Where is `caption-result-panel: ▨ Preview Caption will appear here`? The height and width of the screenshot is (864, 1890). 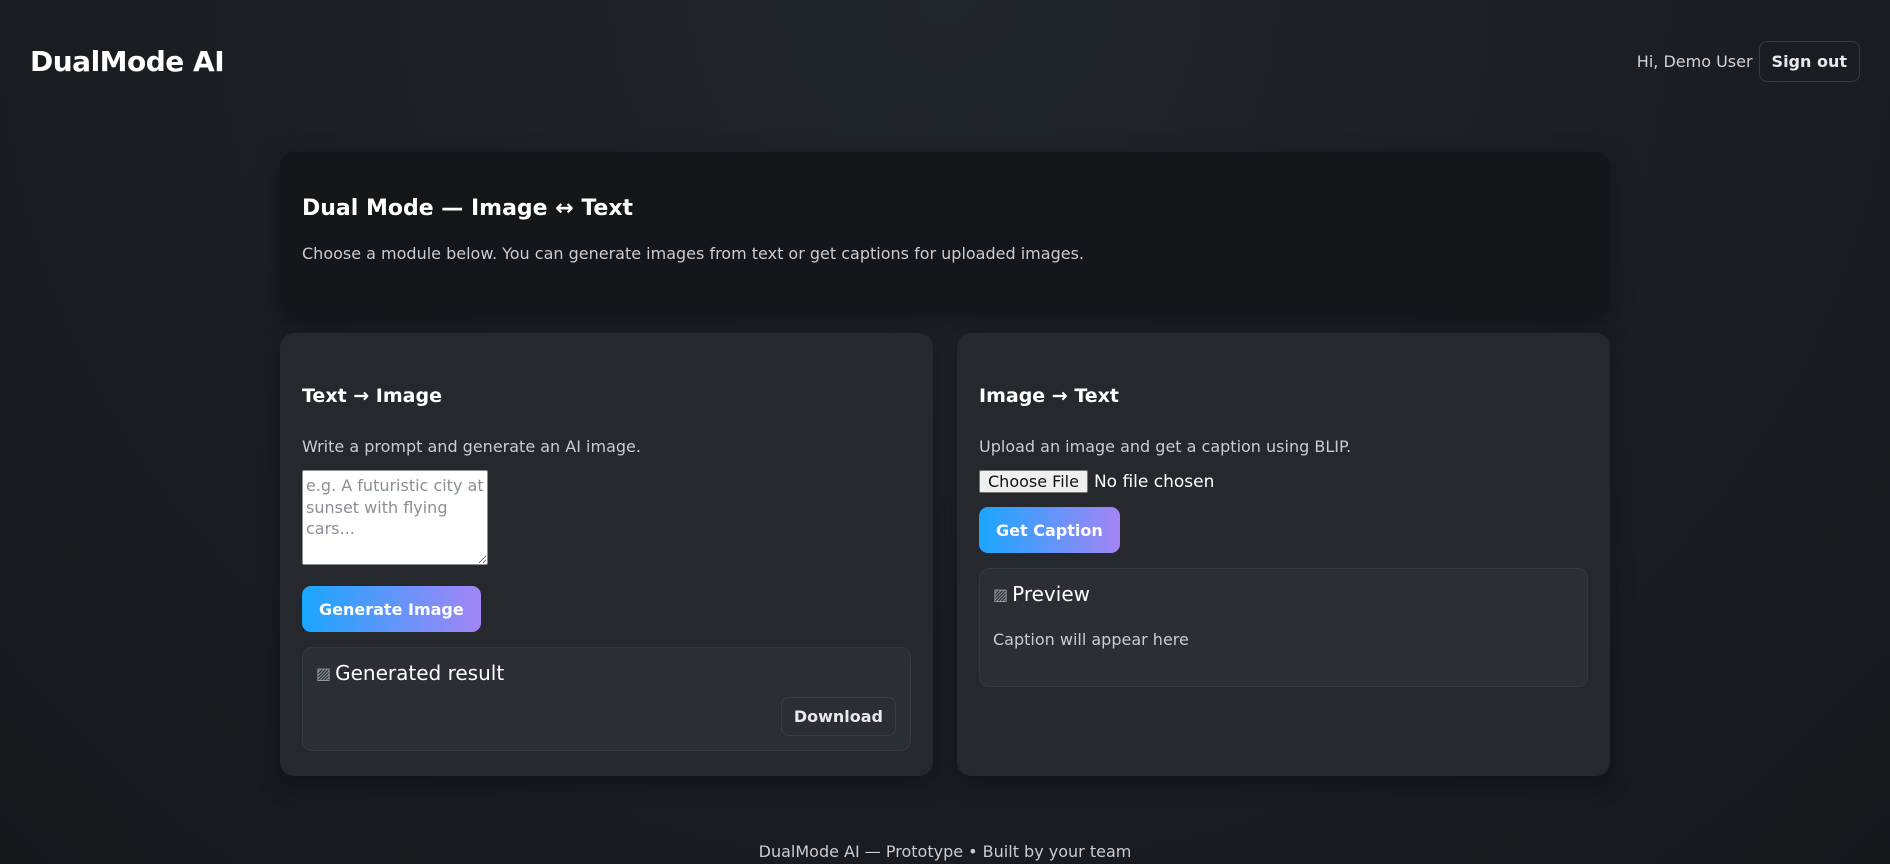 caption-result-panel: ▨ Preview Caption will appear here is located at coordinates (1283, 627).